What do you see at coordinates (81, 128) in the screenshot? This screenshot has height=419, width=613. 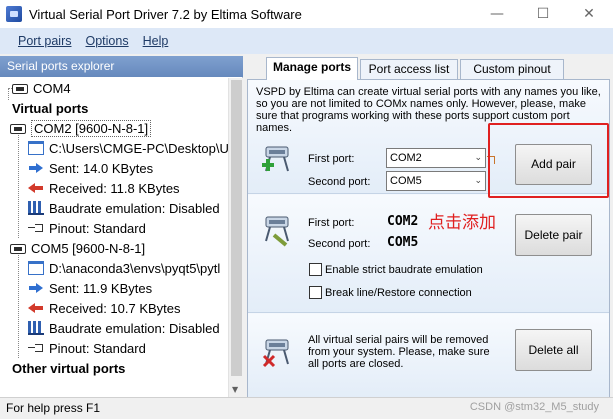 I see `tree-item-com2: COM2 [9600-N-8-1]` at bounding box center [81, 128].